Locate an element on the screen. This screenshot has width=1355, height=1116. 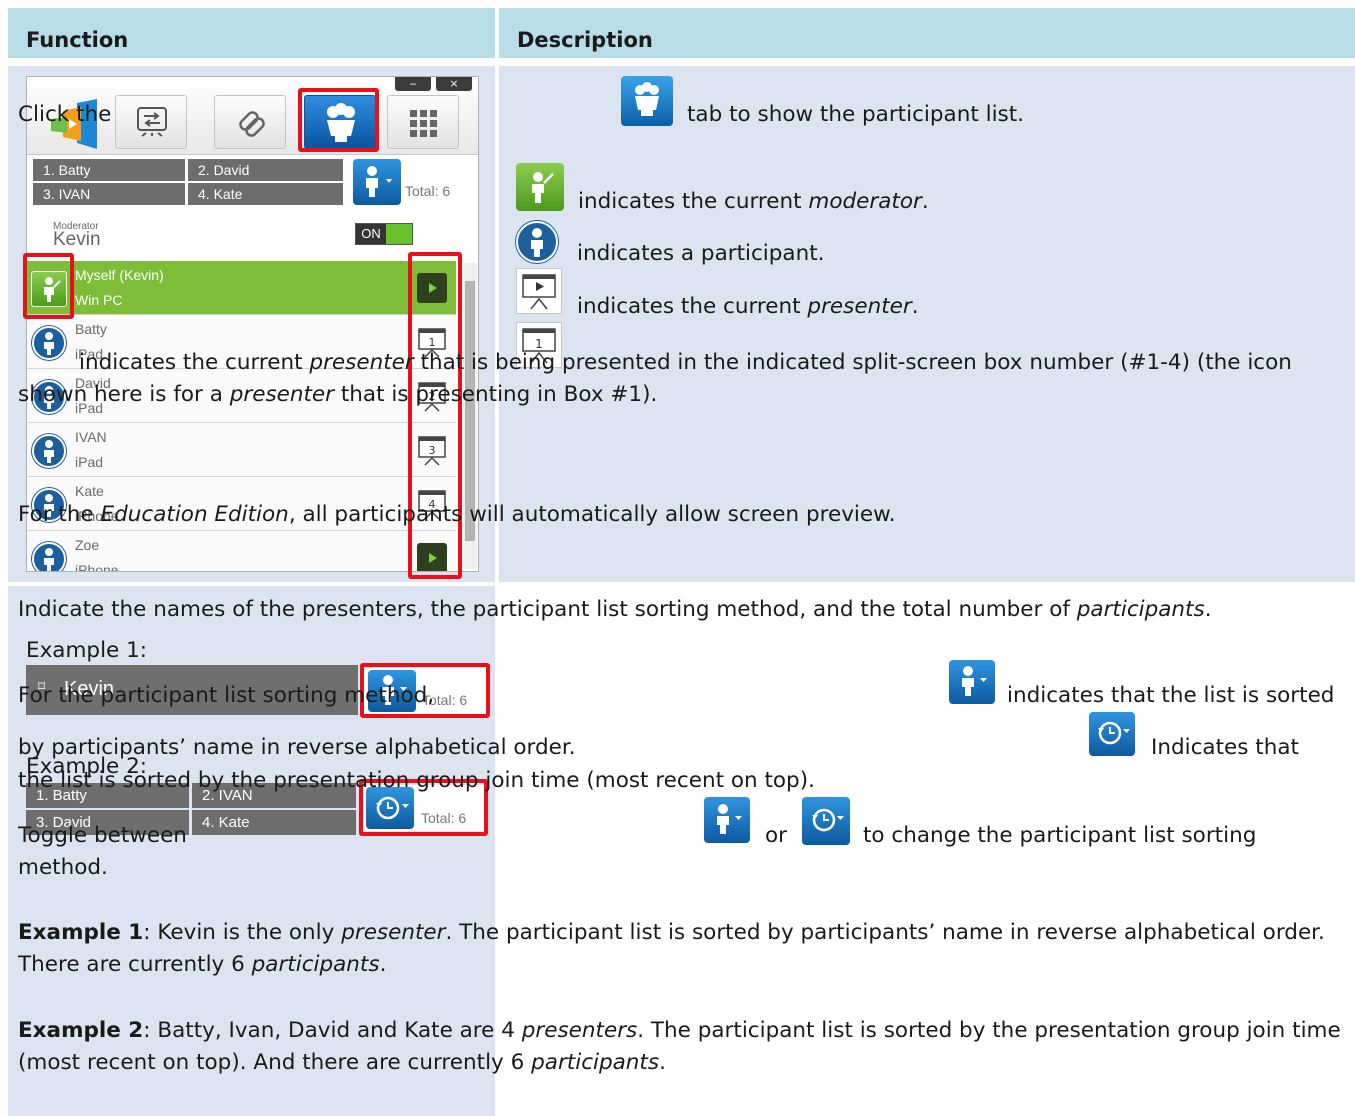
click-post-text: tab to show the participant list. is located at coordinates (856, 114).